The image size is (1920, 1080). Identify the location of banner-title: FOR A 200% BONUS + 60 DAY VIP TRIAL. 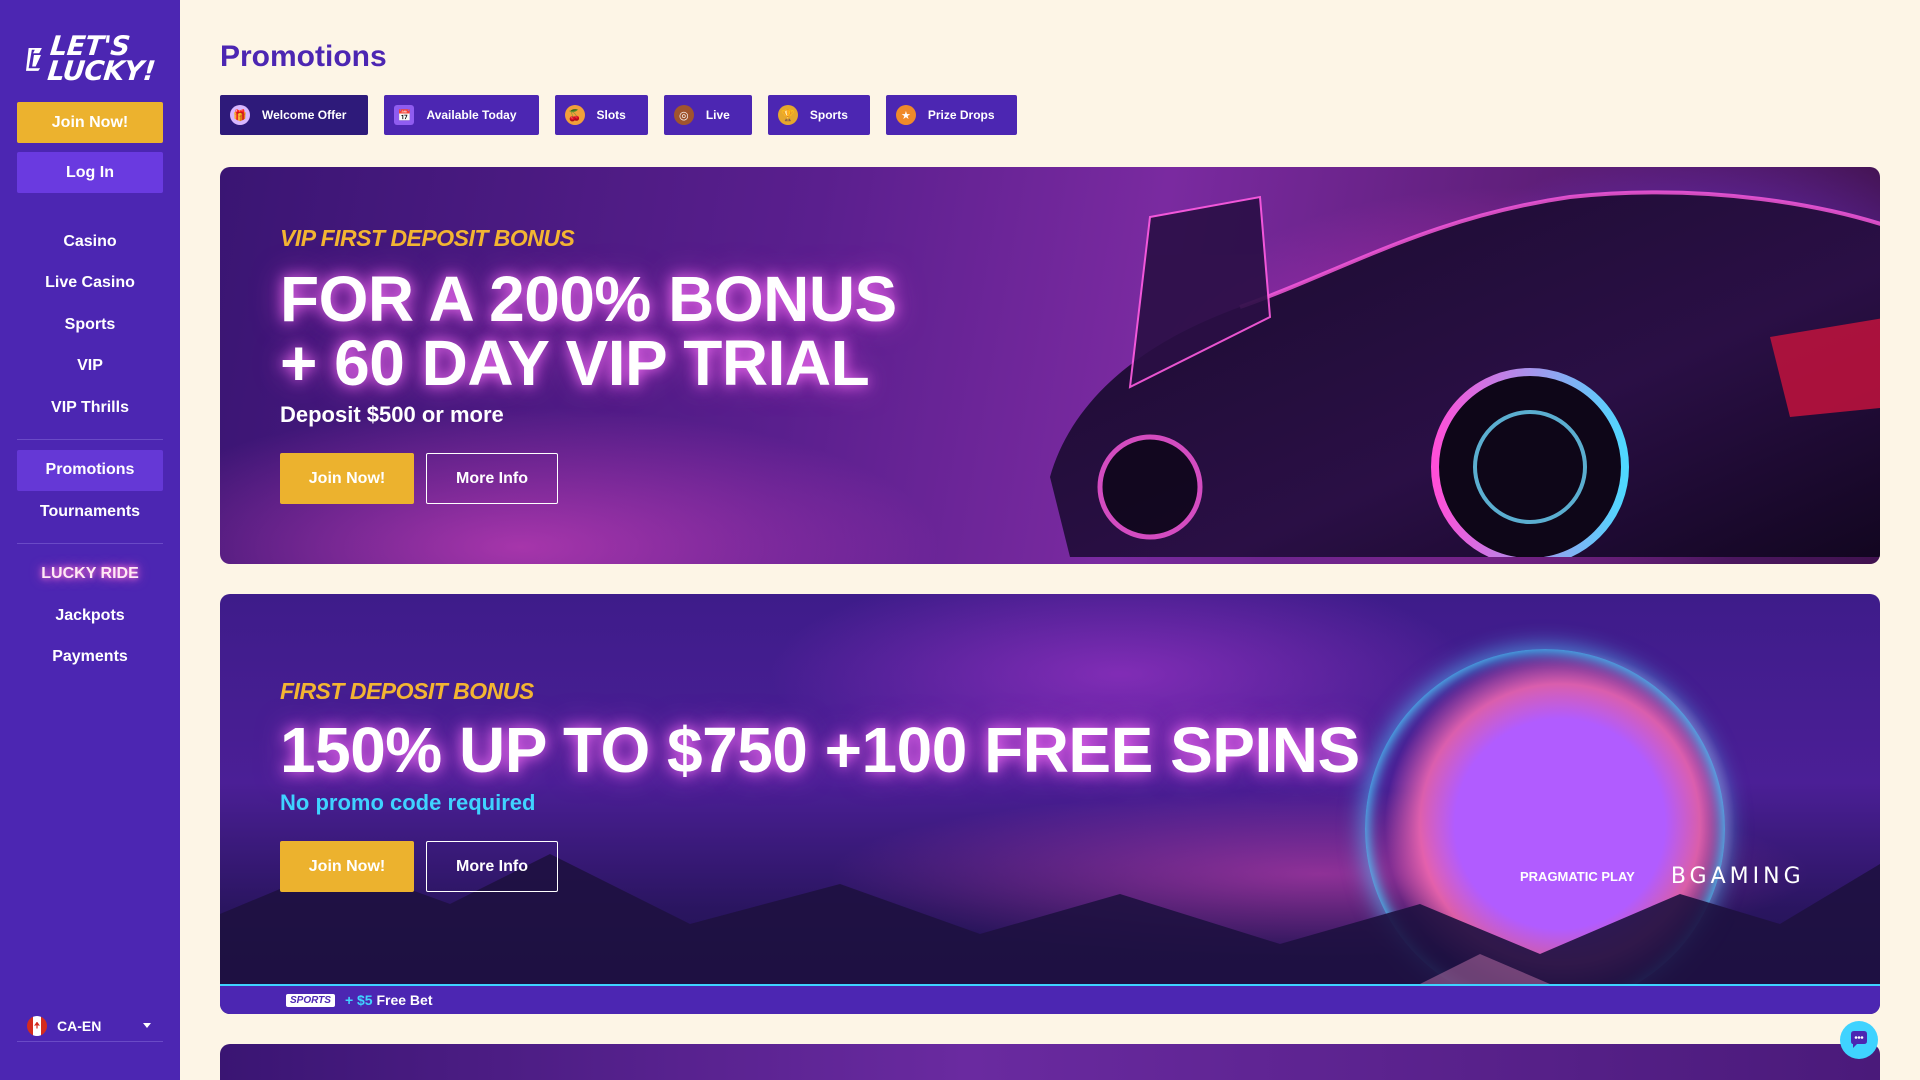
(588, 331).